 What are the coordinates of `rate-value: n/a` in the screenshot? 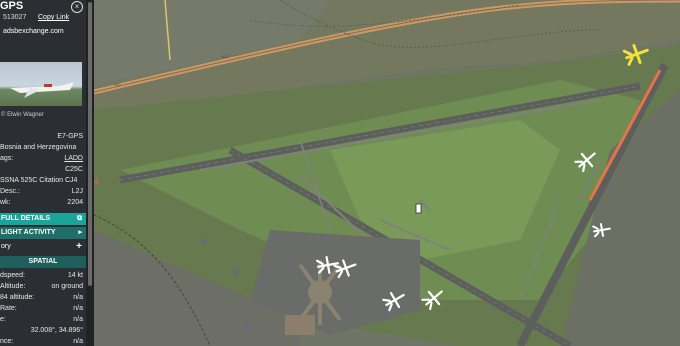 It's located at (78, 308).